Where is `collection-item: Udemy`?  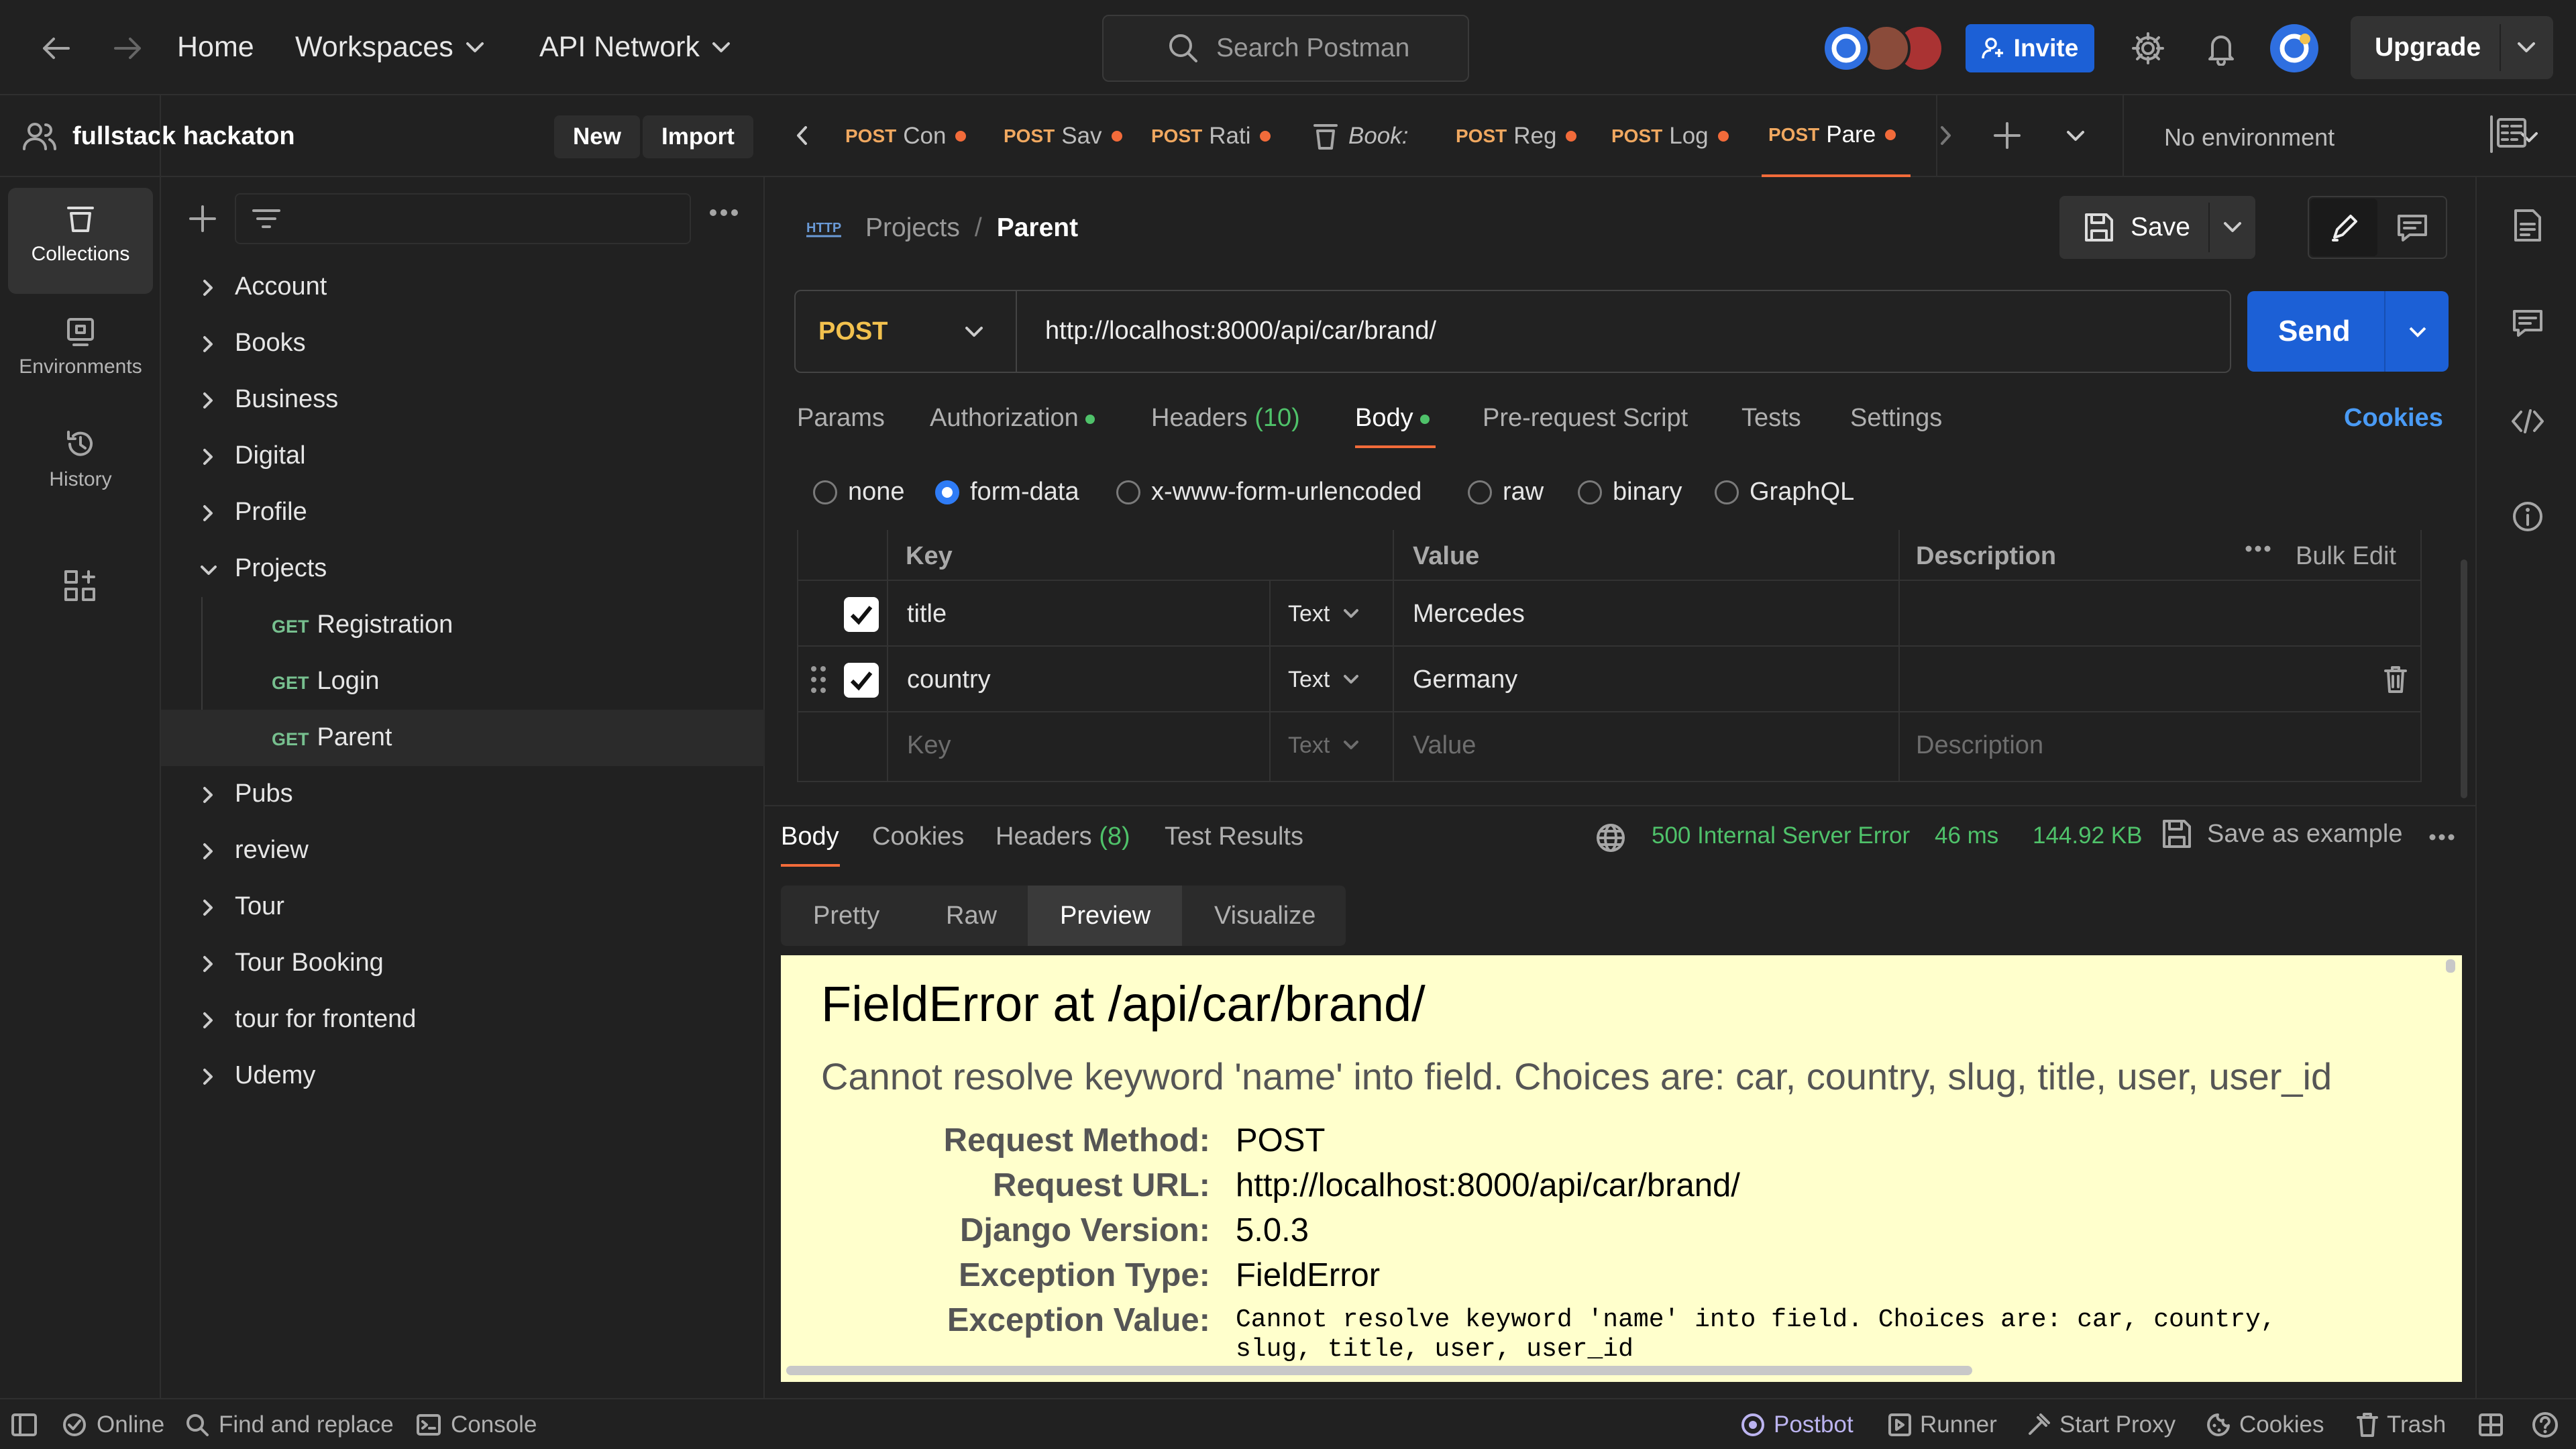 collection-item: Udemy is located at coordinates (463, 1076).